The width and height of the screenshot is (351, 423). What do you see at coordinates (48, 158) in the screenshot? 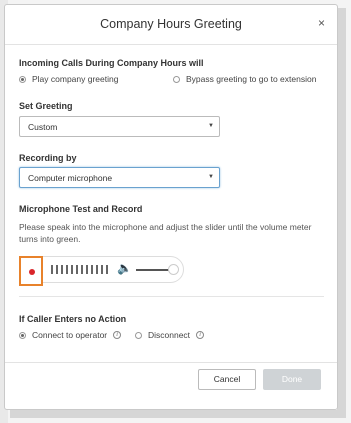
I see `recording-by-label: Recording by` at bounding box center [48, 158].